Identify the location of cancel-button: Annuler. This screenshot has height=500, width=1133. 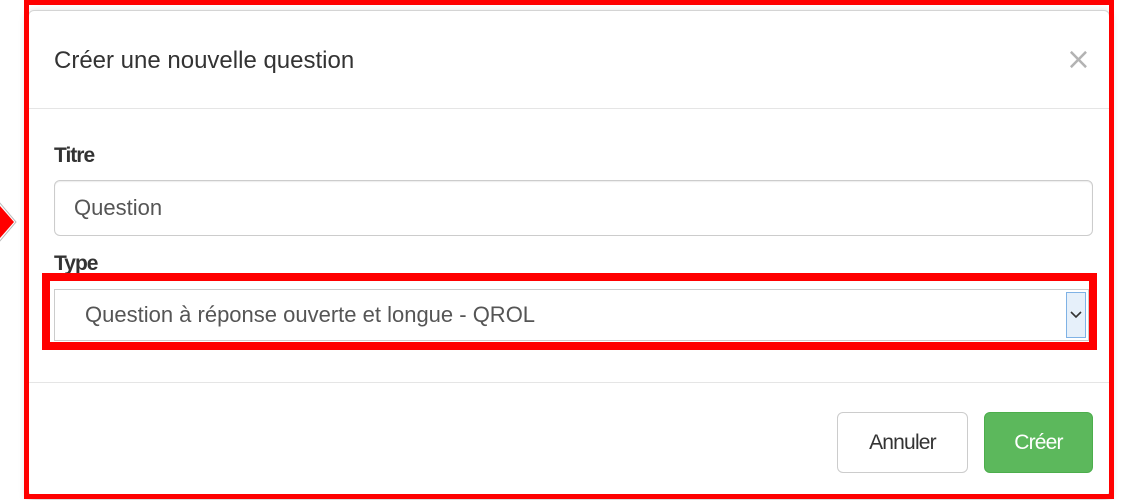
(902, 442).